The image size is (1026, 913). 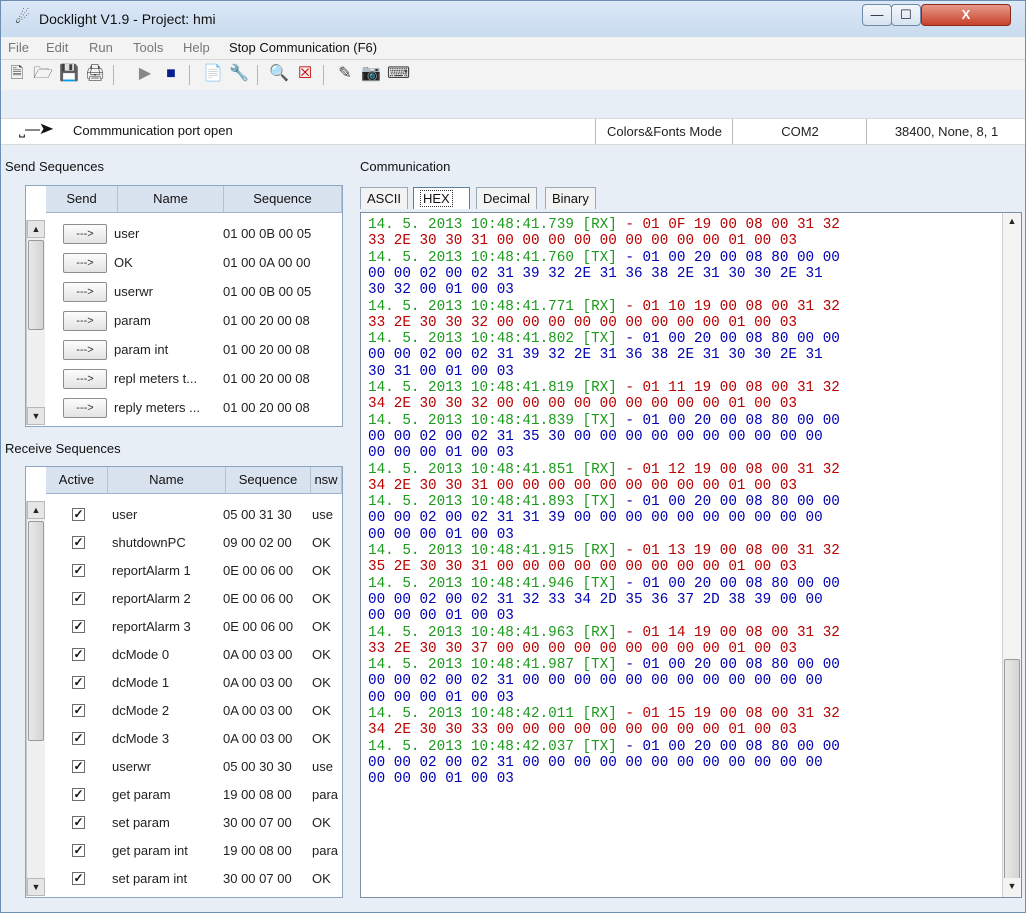 I want to click on receive-sequence-name: set param int, so click(x=150, y=878).